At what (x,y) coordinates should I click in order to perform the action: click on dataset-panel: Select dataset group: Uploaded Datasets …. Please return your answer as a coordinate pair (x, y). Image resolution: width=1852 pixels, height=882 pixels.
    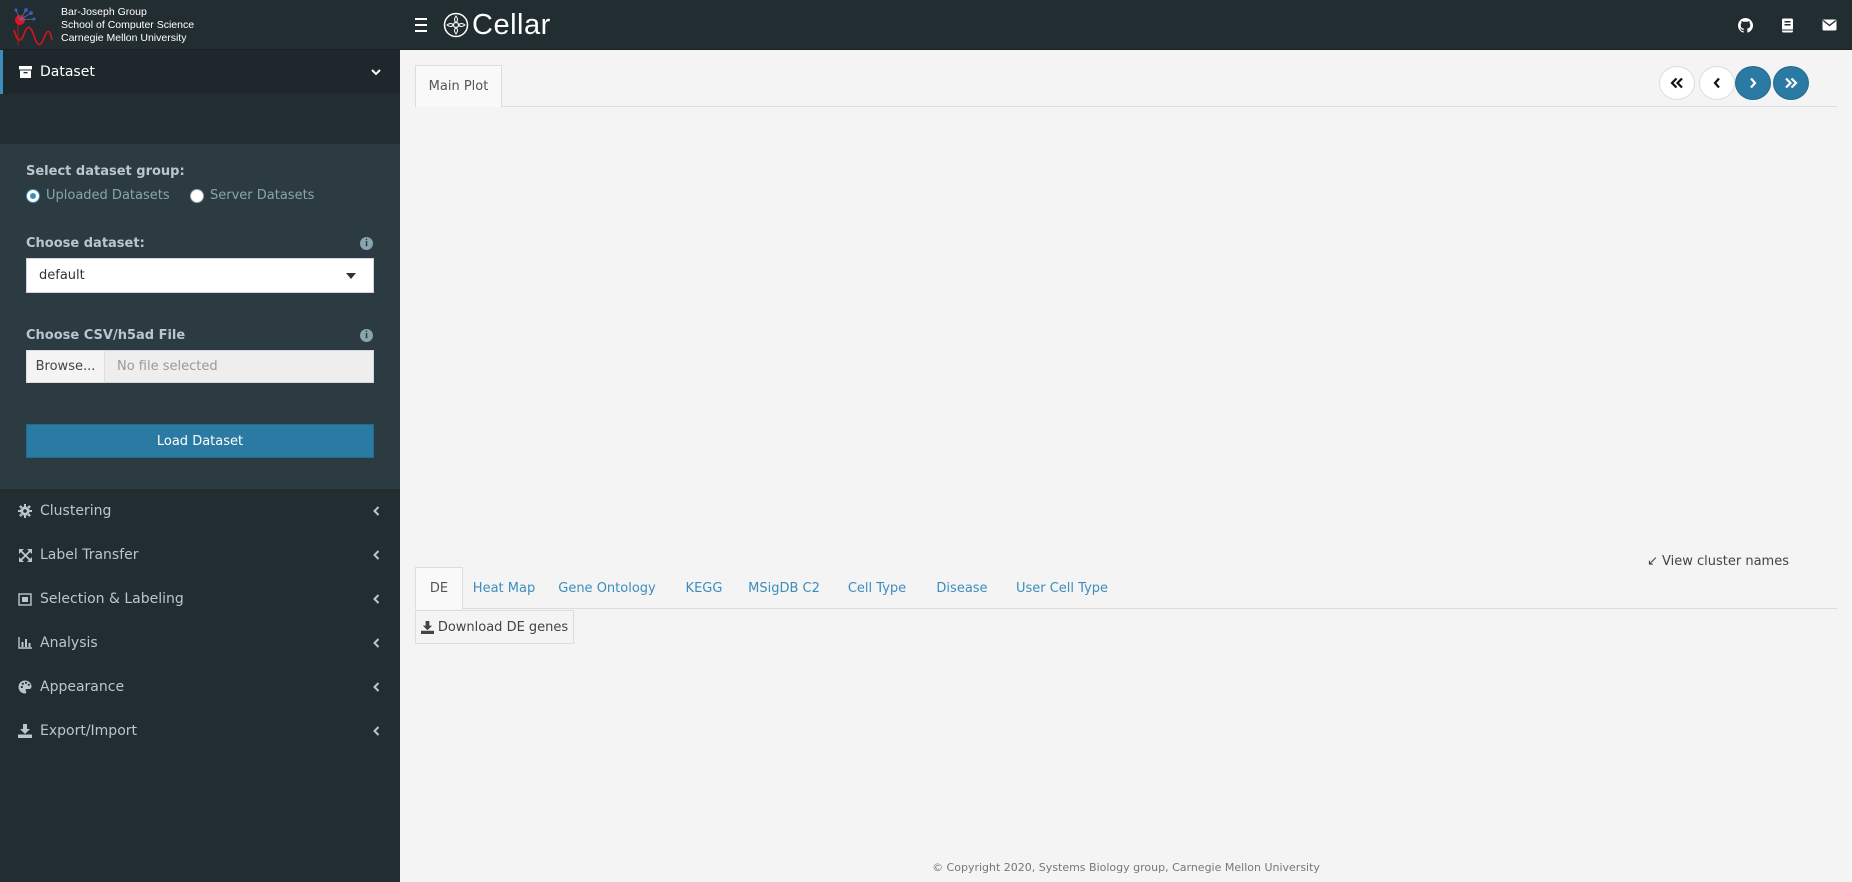
    Looking at the image, I should click on (200, 316).